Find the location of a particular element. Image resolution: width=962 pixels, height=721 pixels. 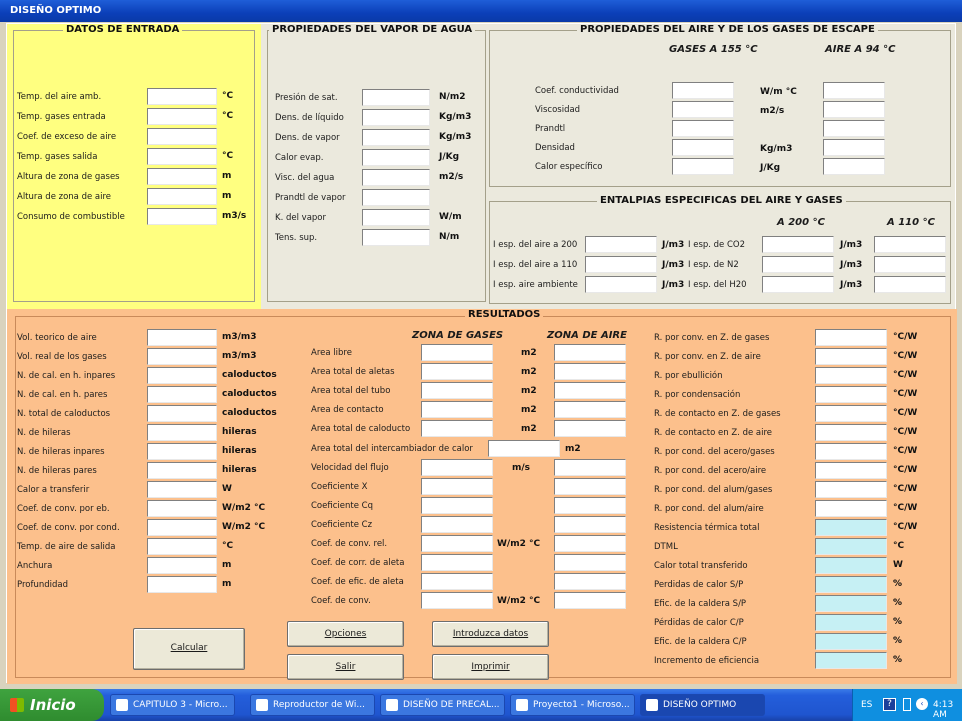

res-right-6-field is located at coordinates (851, 451).